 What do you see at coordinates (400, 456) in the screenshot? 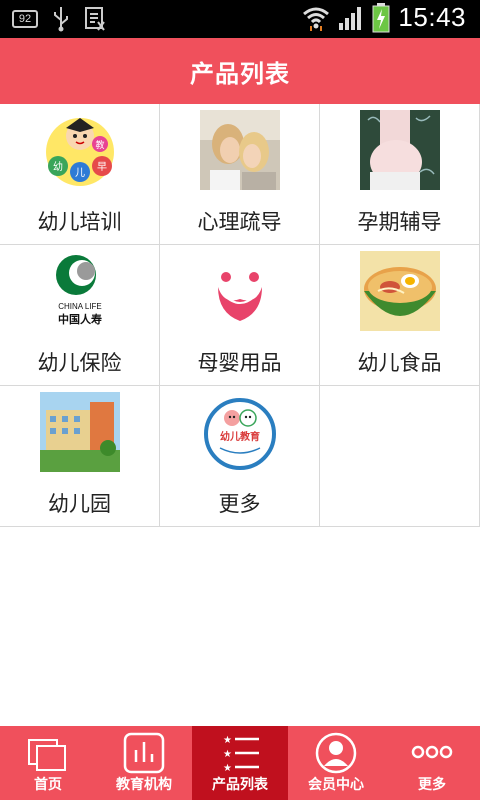
I see `empty-cell` at bounding box center [400, 456].